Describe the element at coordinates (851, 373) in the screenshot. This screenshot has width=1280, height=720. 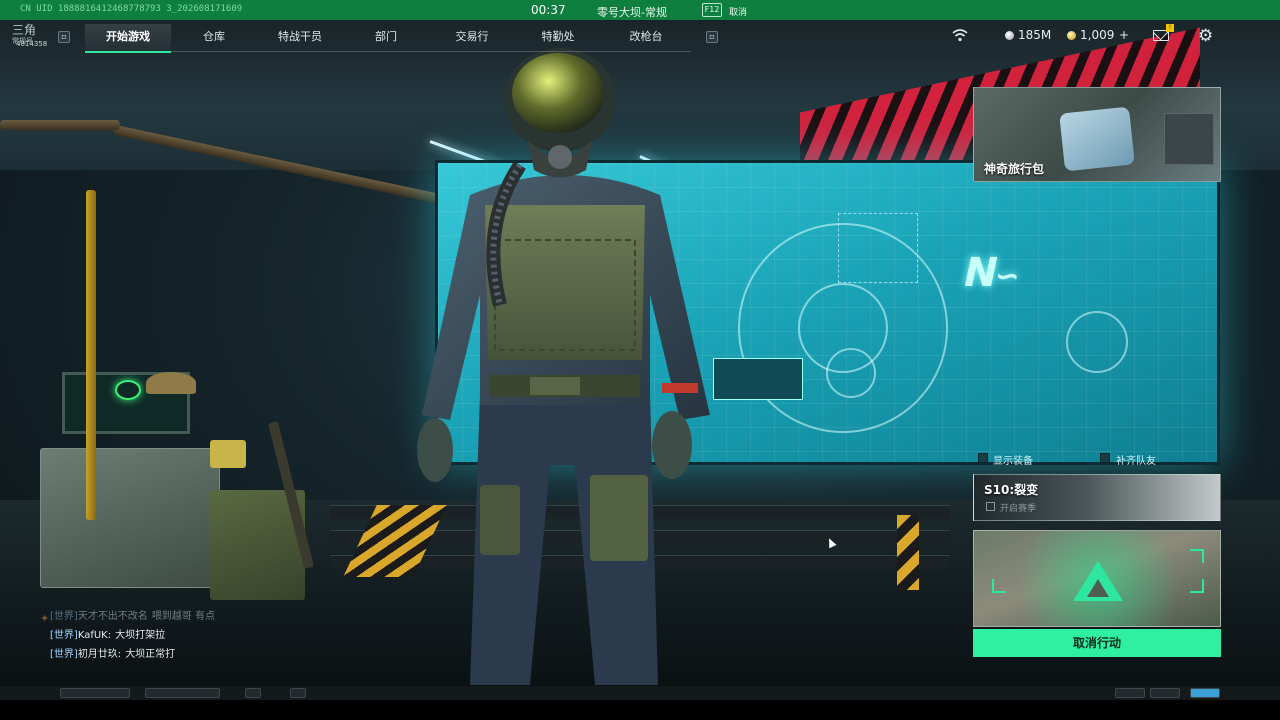
I see `hex-ring` at that location.